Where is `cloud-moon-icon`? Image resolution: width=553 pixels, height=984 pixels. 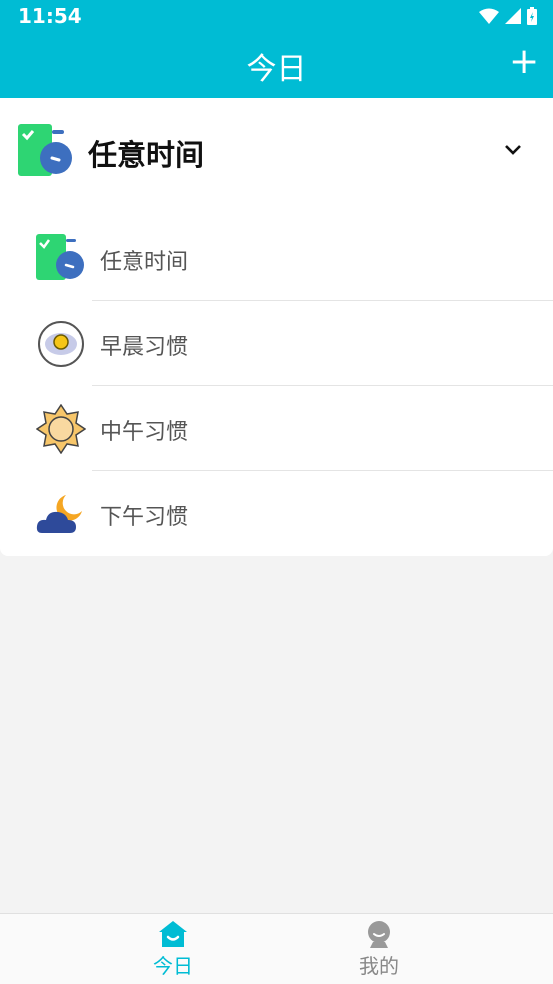 cloud-moon-icon is located at coordinates (59, 514).